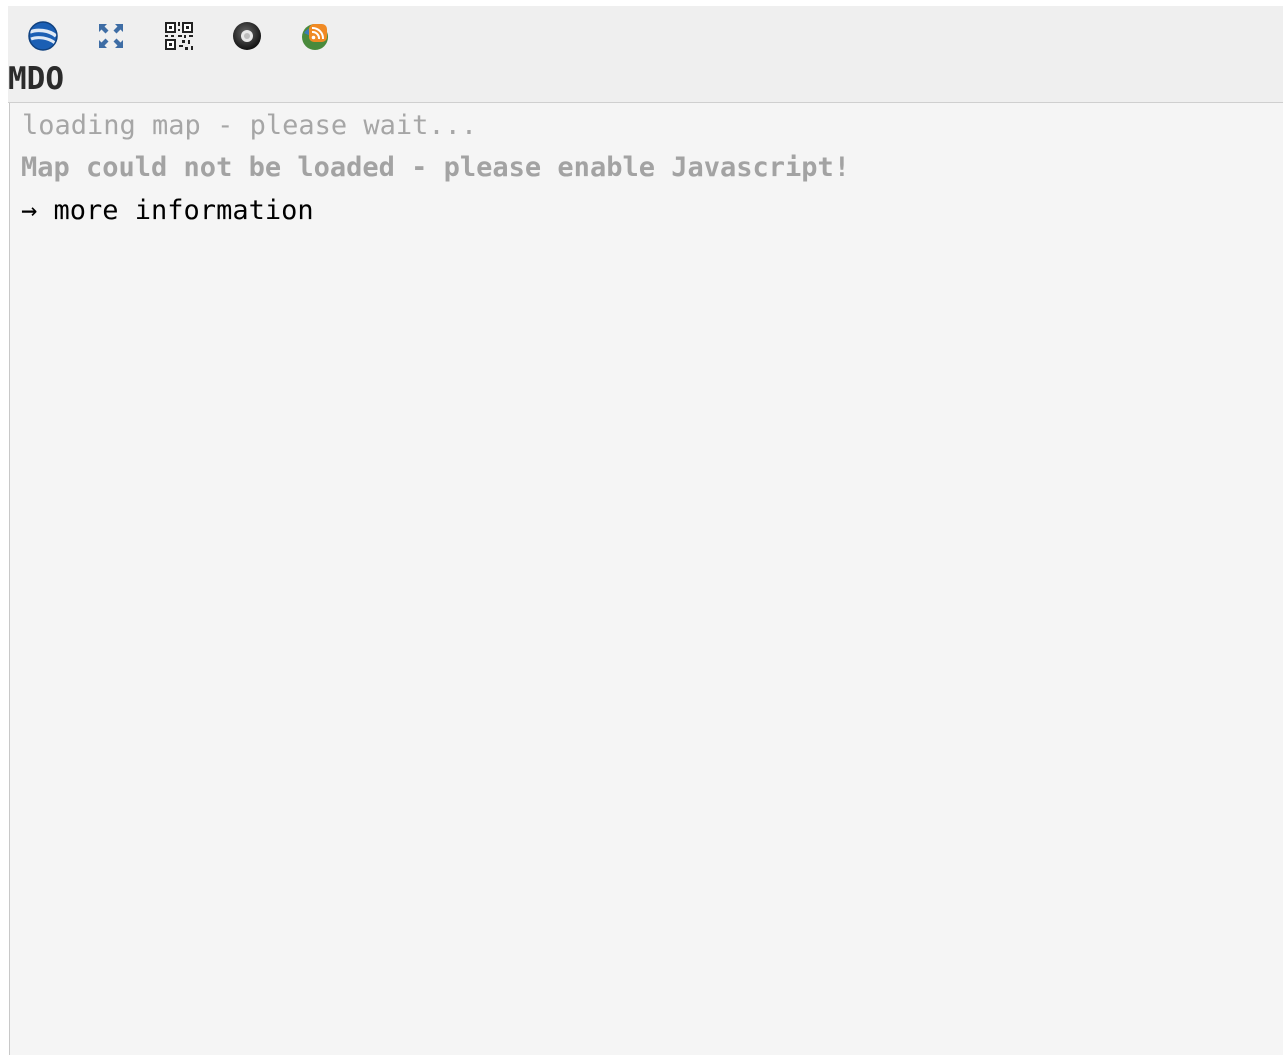 This screenshot has height=1055, width=1283. I want to click on map-header: MDO, so click(645, 54).